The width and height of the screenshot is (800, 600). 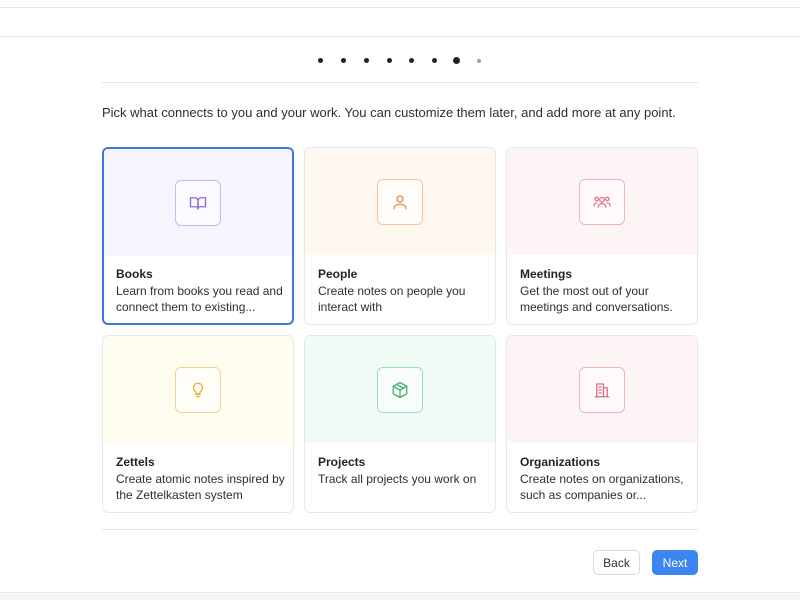 I want to click on person-icon, so click(x=400, y=201).